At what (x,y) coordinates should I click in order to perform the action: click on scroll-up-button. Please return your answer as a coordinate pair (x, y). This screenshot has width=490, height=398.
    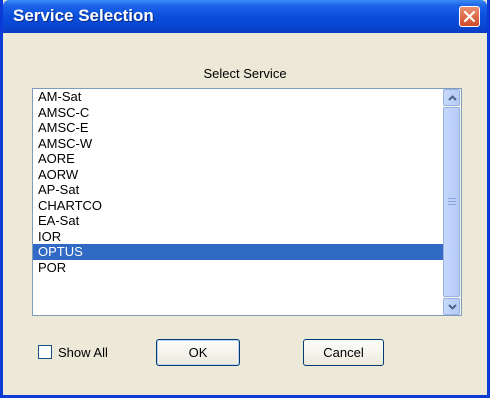
    Looking at the image, I should click on (451, 97).